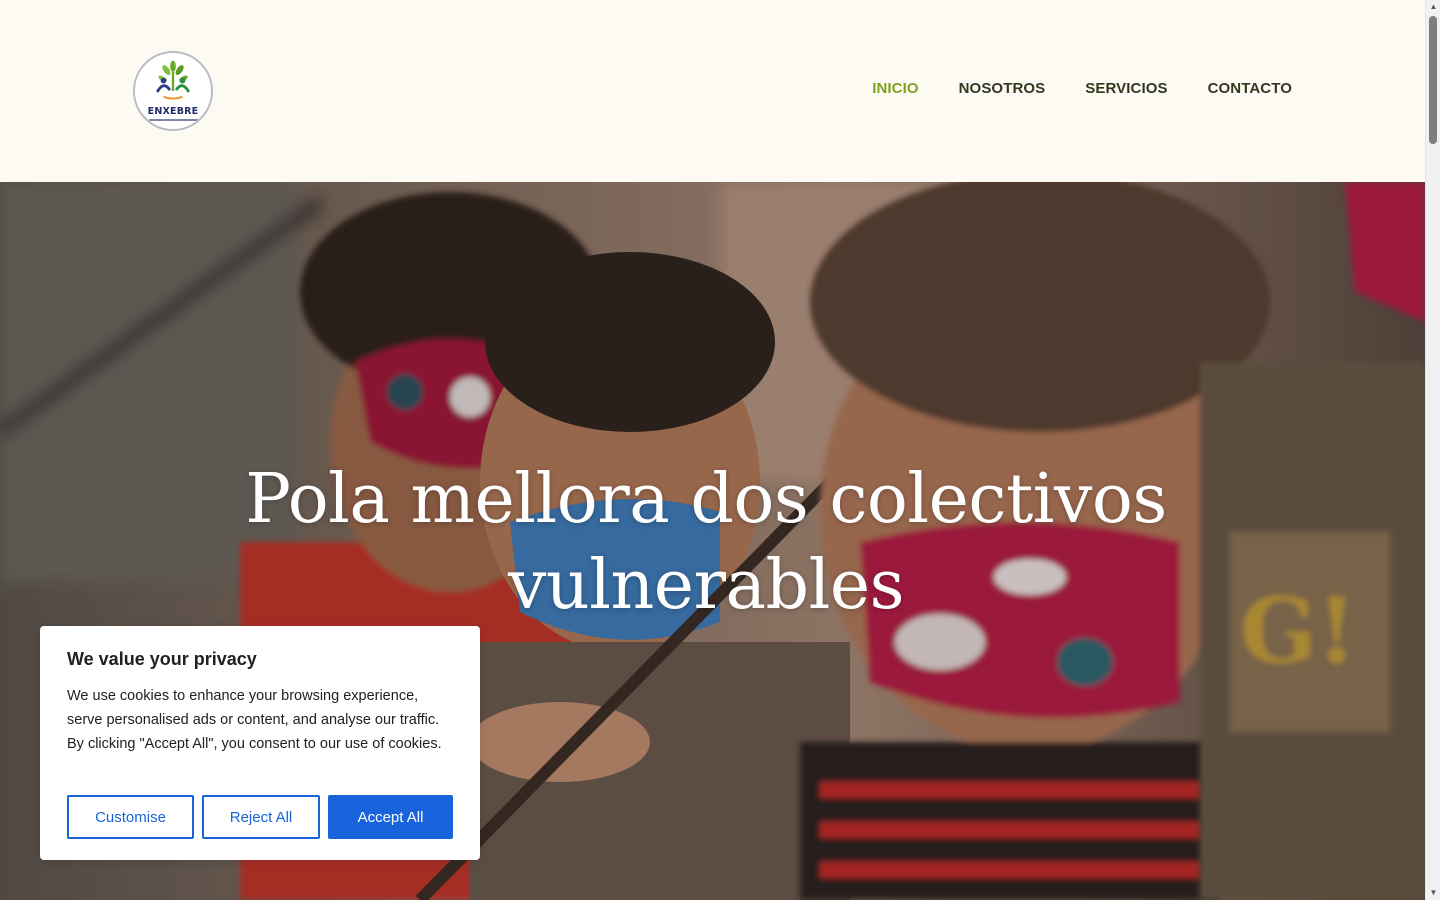 This screenshot has height=900, width=1440. What do you see at coordinates (162, 659) in the screenshot?
I see `cookie-title: We value your privacy` at bounding box center [162, 659].